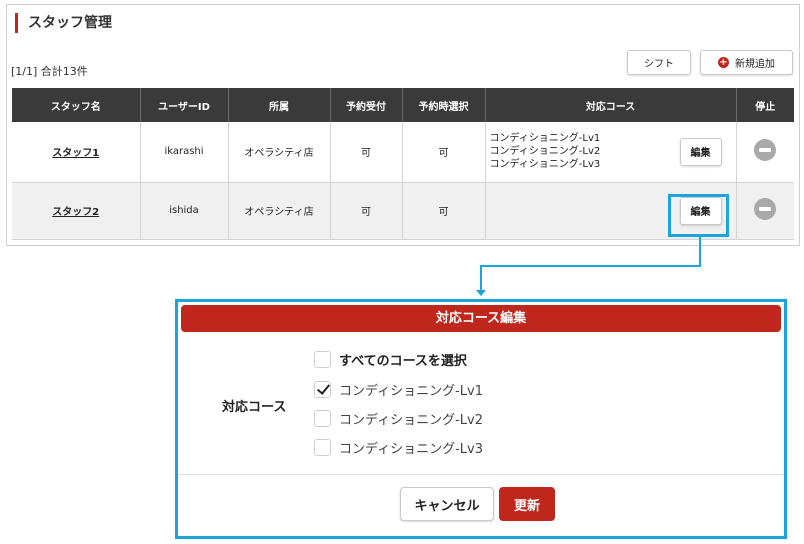 This screenshot has width=804, height=544. Describe the element at coordinates (411, 449) in the screenshot. I see `course-option-label: コンディショニング-Lv3` at that location.